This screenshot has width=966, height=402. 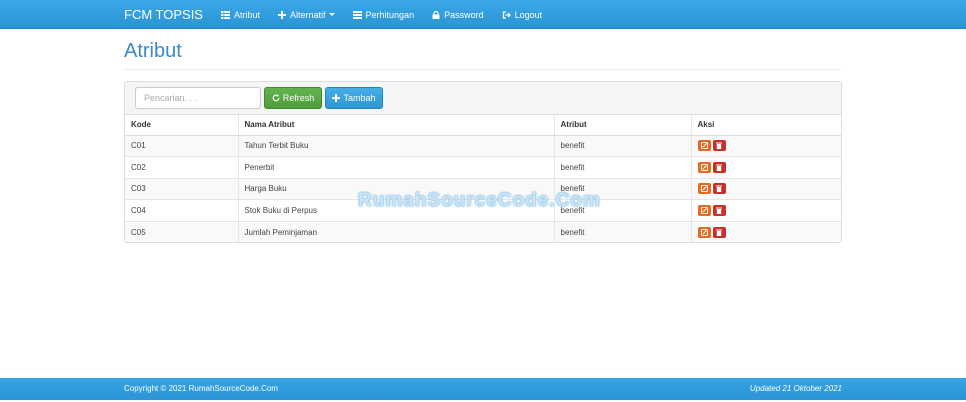 I want to click on table-row: C02 Penerbit benefit, so click(x=483, y=167).